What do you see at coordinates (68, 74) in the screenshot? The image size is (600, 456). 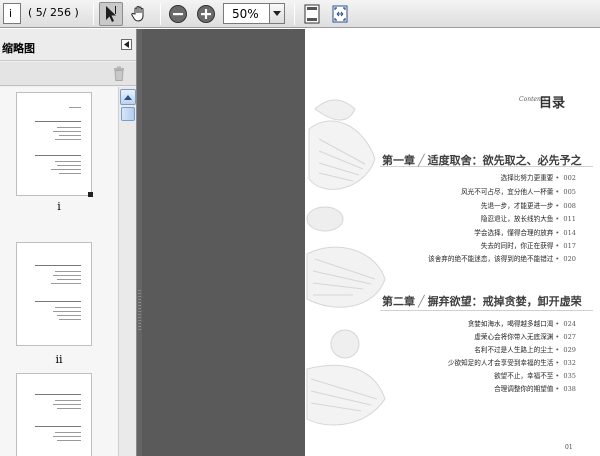 I see `panel-toolbar` at bounding box center [68, 74].